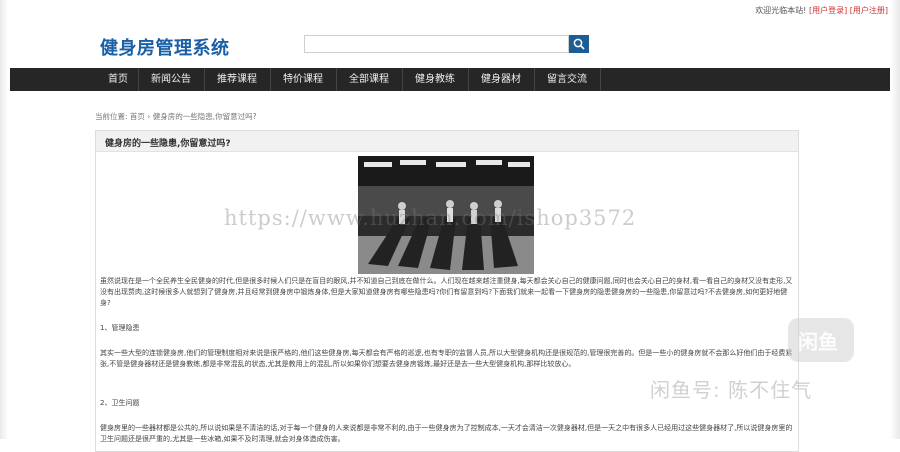 The height and width of the screenshot is (452, 900). I want to click on nav-special-courses: 特价课程, so click(303, 79).